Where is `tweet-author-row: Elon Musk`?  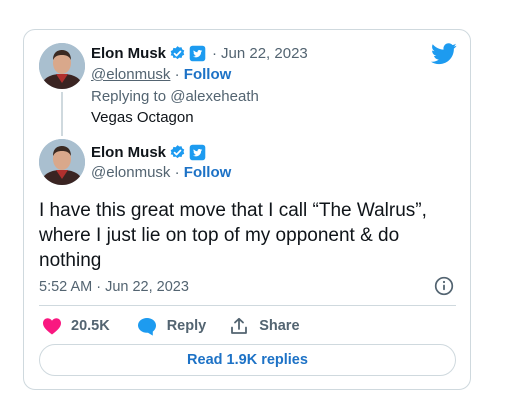
tweet-author-row: Elon Musk is located at coordinates (148, 152).